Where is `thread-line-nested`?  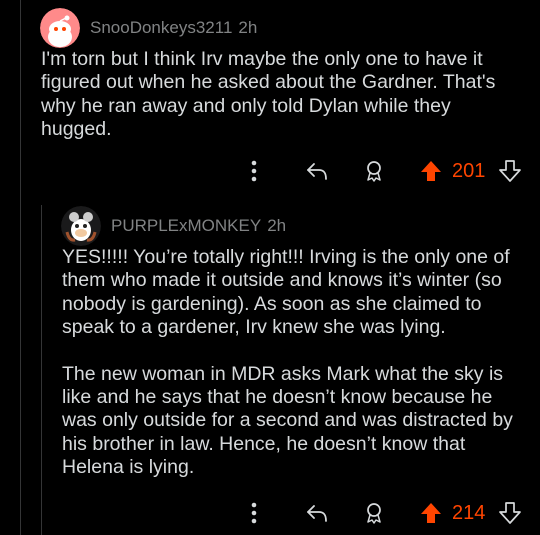
thread-line-nested is located at coordinates (41, 370).